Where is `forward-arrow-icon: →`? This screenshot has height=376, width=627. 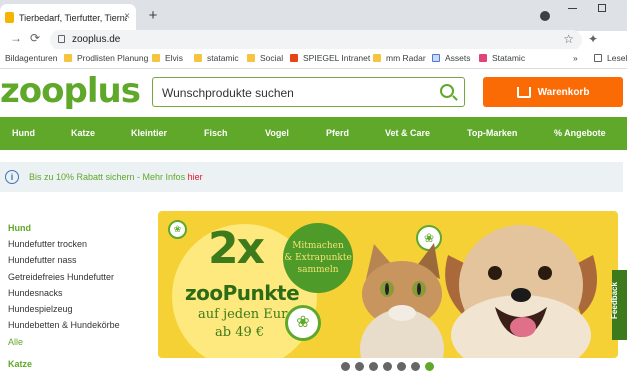
forward-arrow-icon: → is located at coordinates (16, 38).